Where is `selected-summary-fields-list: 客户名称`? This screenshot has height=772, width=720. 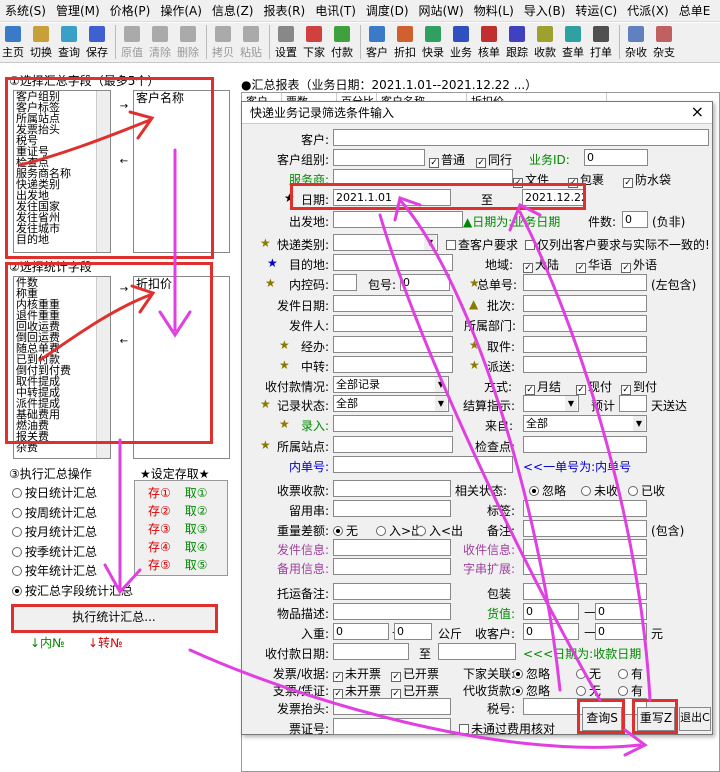
selected-summary-fields-list: 客户名称 is located at coordinates (181, 171).